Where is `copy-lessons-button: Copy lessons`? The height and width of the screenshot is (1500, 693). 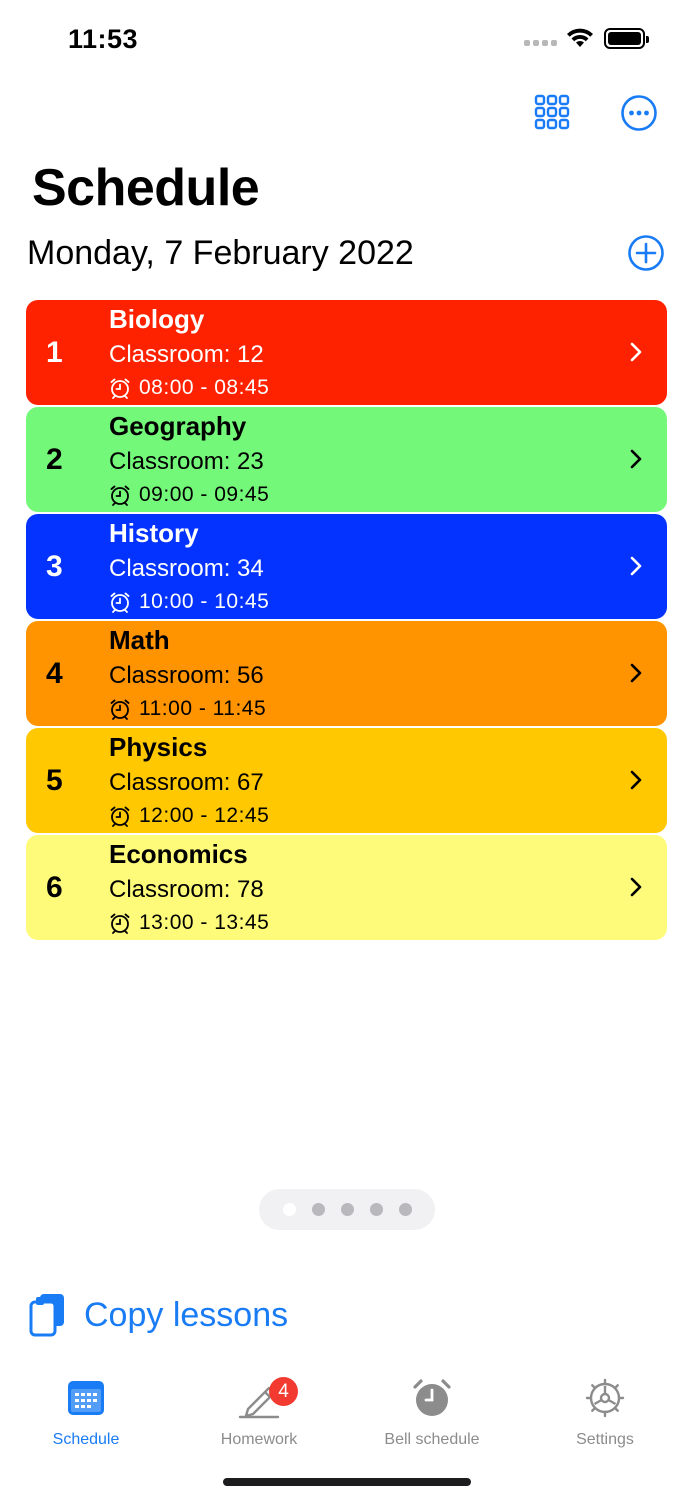 copy-lessons-button: Copy lessons is located at coordinates (158, 1315).